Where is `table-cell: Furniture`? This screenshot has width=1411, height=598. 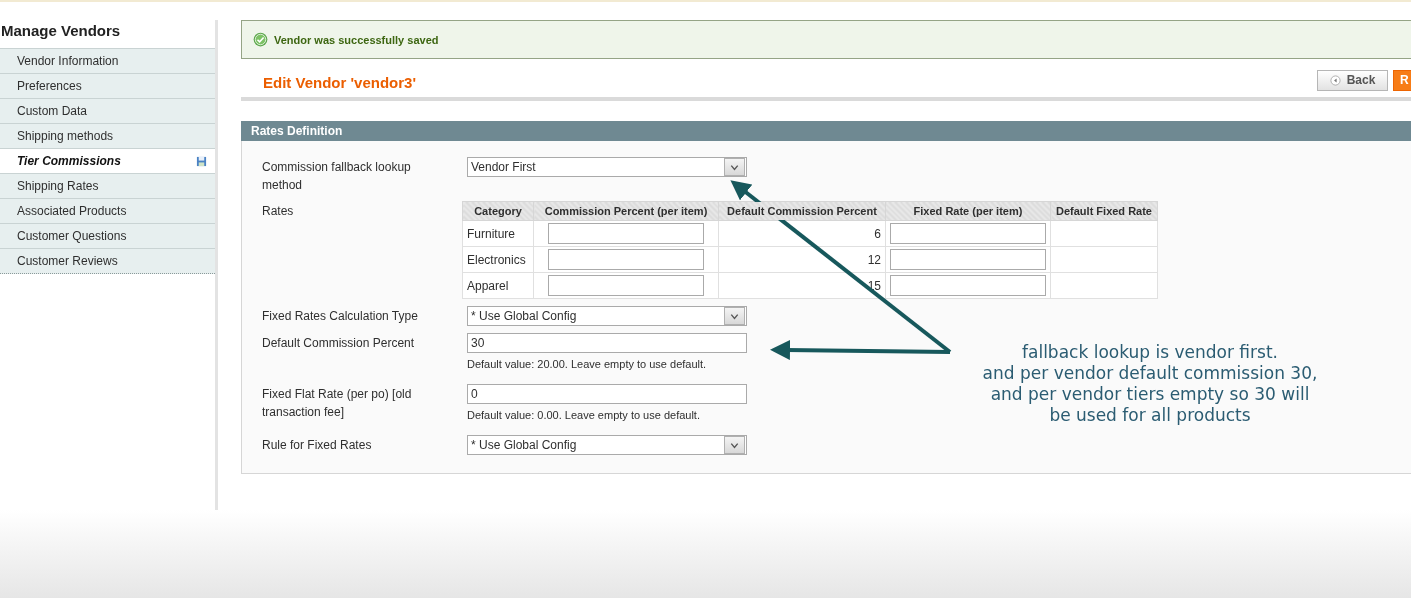 table-cell: Furniture is located at coordinates (498, 233).